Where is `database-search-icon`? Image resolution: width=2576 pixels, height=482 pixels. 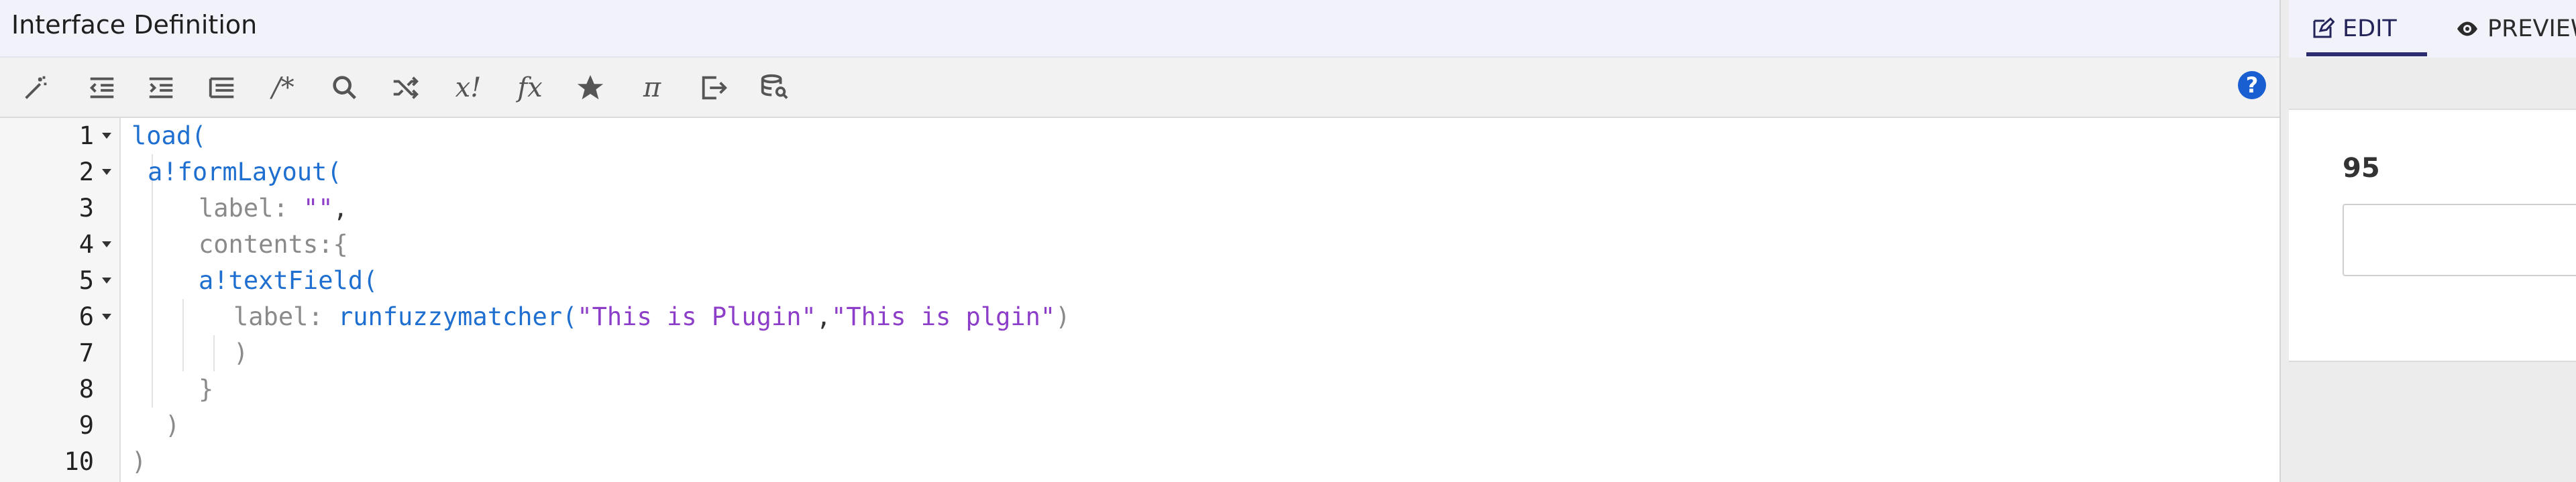 database-search-icon is located at coordinates (774, 87).